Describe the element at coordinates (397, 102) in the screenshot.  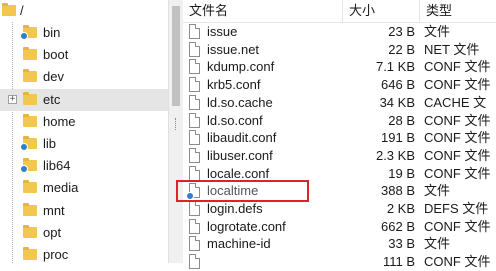
I see `file-size: 34 KB` at that location.